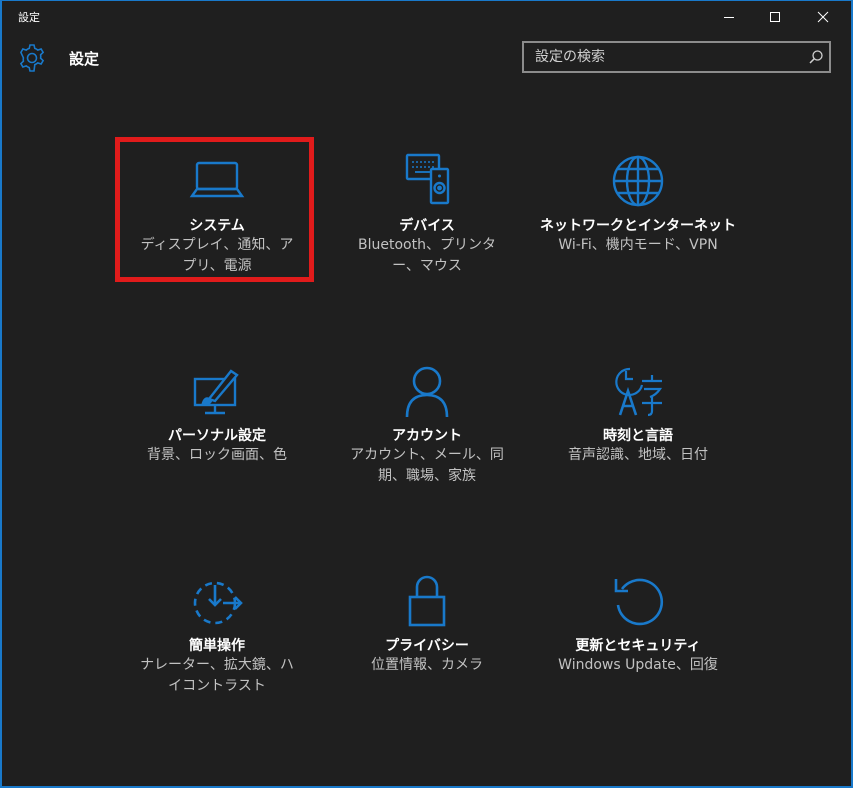 The width and height of the screenshot is (853, 788). I want to click on tile-accounts: アカウント アカウント、メール、同期、職場、家族, so click(427, 436).